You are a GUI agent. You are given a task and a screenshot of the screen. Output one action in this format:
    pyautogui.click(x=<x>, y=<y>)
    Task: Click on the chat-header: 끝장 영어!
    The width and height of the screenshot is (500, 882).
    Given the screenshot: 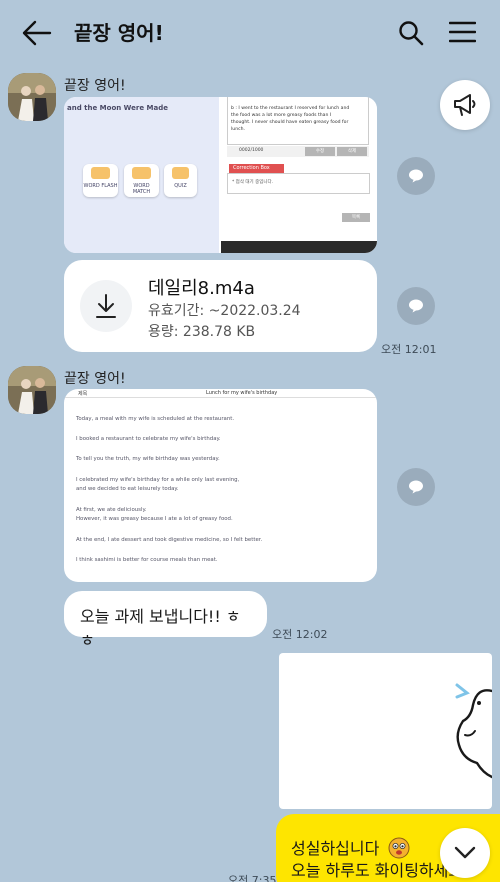 What is the action you would take?
    pyautogui.click(x=250, y=32)
    